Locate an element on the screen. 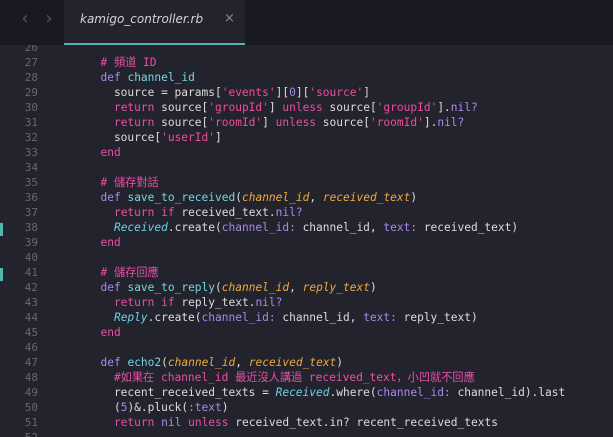  code-line: 39 end is located at coordinates (306, 242).